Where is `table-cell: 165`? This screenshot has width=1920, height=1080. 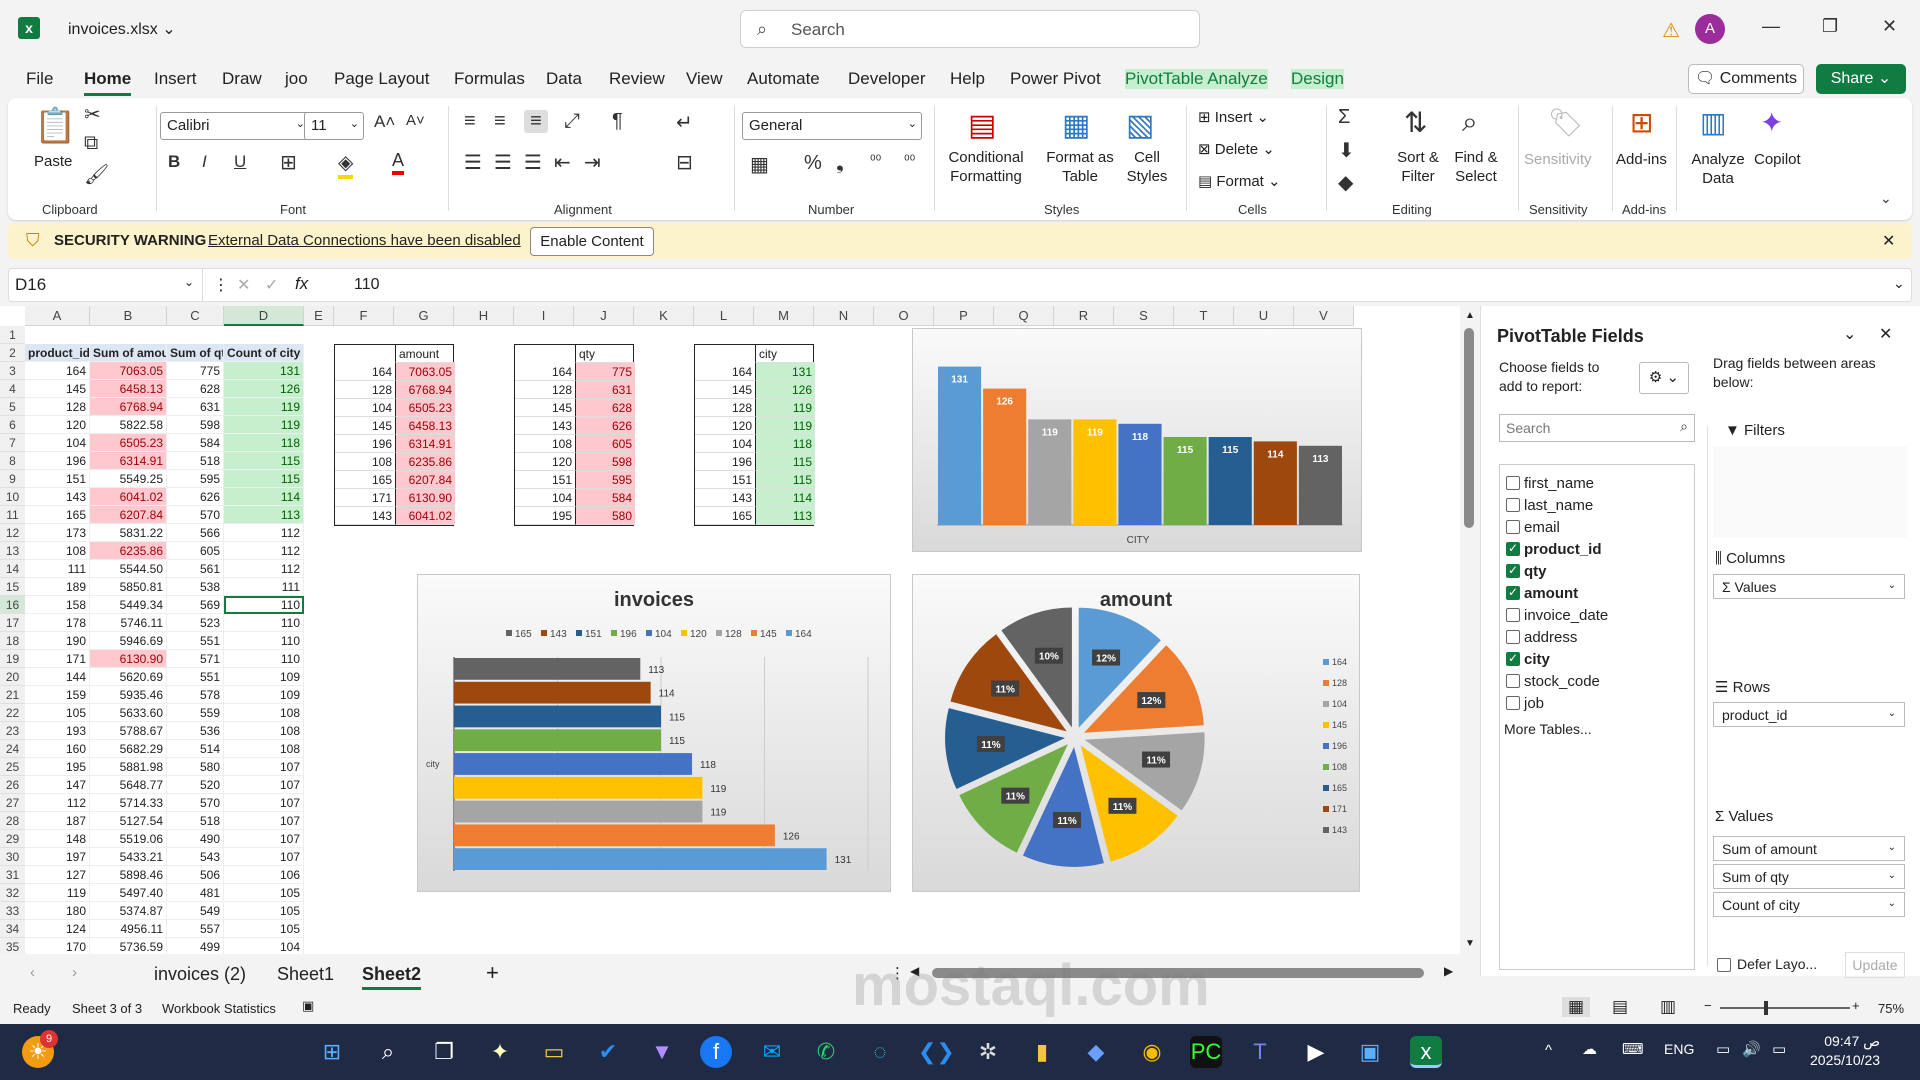 table-cell: 165 is located at coordinates (365, 480).